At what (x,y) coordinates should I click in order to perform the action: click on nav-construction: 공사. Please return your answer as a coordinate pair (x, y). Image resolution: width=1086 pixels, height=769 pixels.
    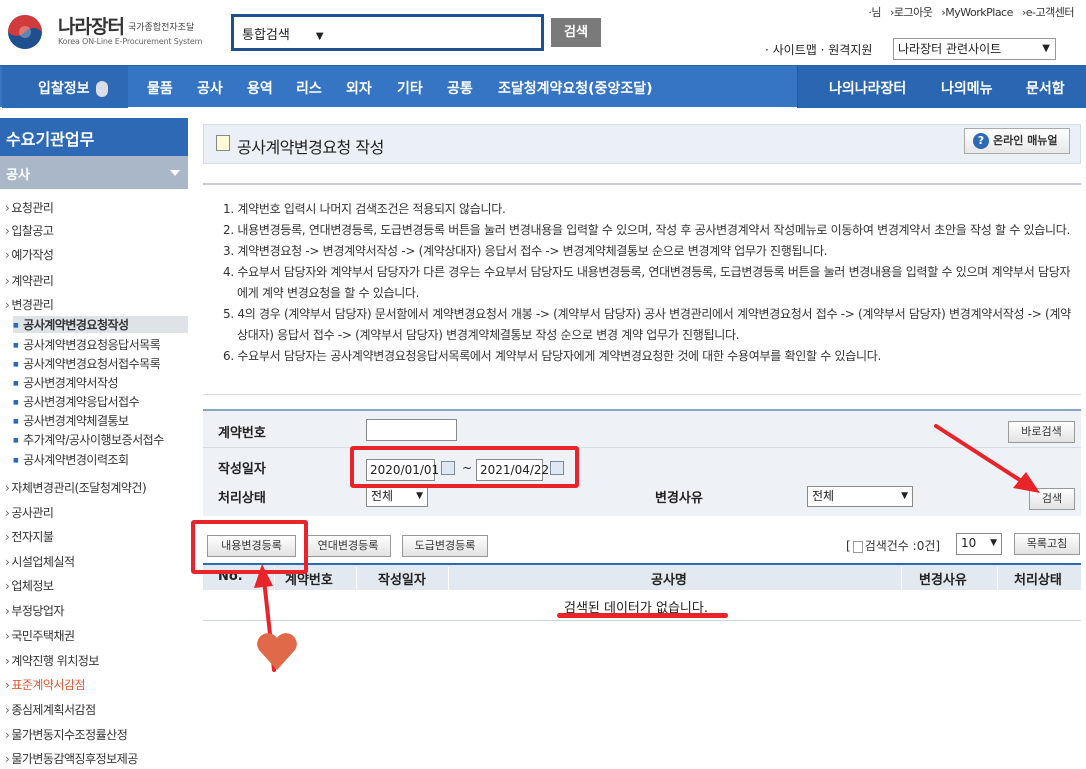
    Looking at the image, I should click on (210, 88).